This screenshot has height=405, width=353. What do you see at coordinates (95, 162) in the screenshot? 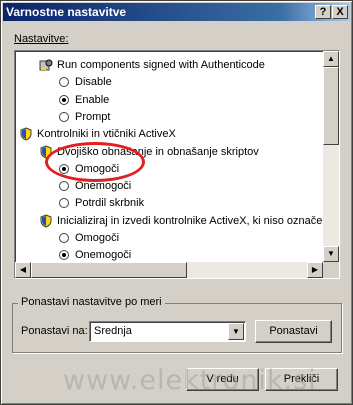
I see `highlight-ellipse` at bounding box center [95, 162].